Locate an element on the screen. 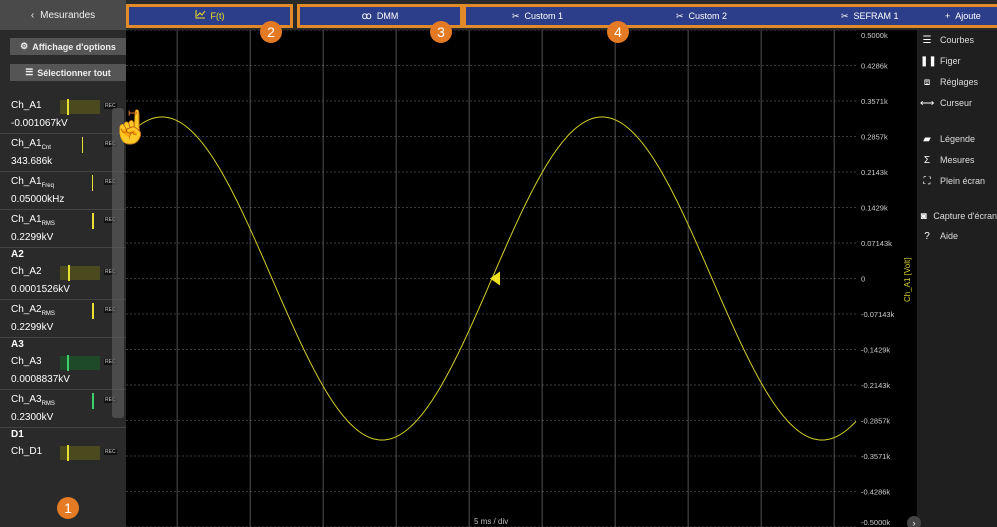 The image size is (997, 527). help-icon: ? is located at coordinates (927, 236).